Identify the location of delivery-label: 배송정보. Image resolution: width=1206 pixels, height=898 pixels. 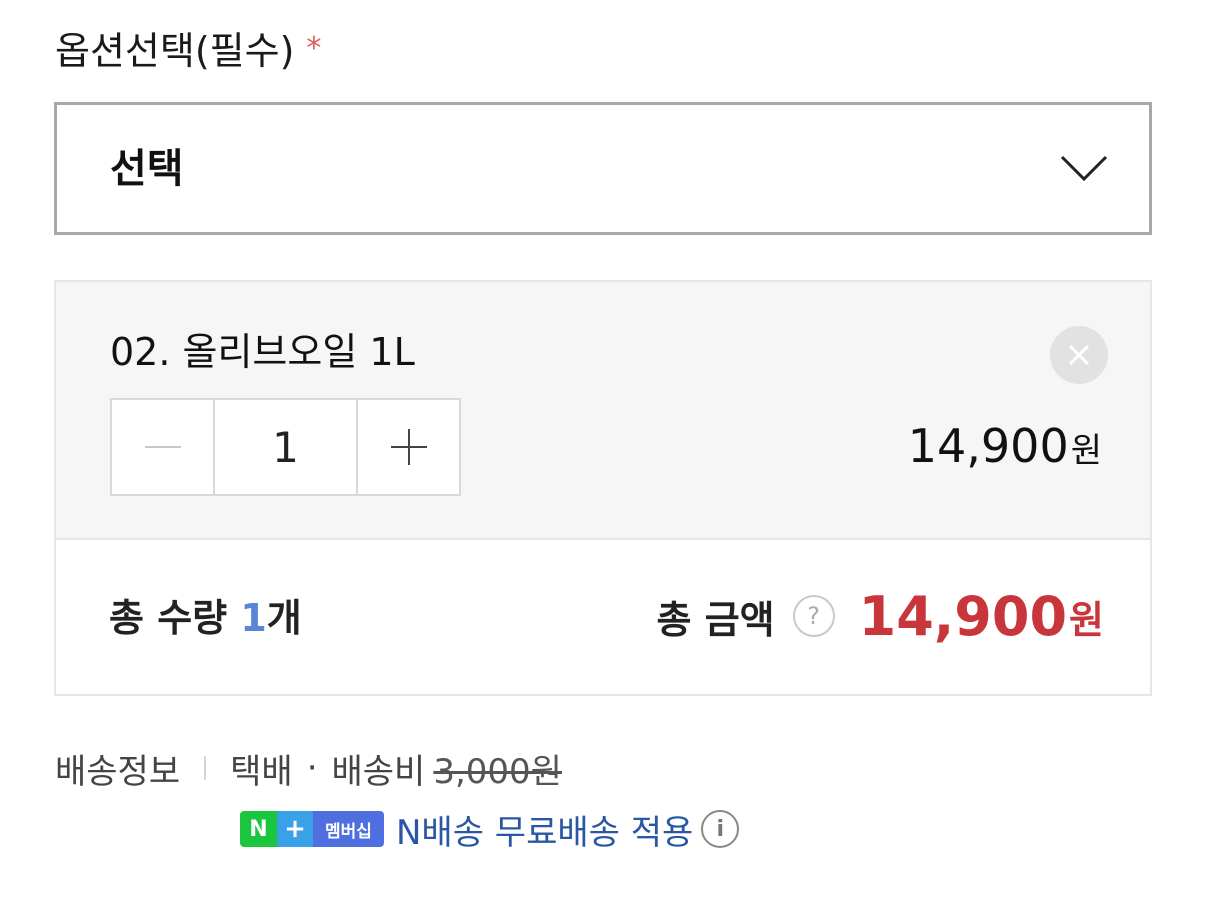
(118, 771).